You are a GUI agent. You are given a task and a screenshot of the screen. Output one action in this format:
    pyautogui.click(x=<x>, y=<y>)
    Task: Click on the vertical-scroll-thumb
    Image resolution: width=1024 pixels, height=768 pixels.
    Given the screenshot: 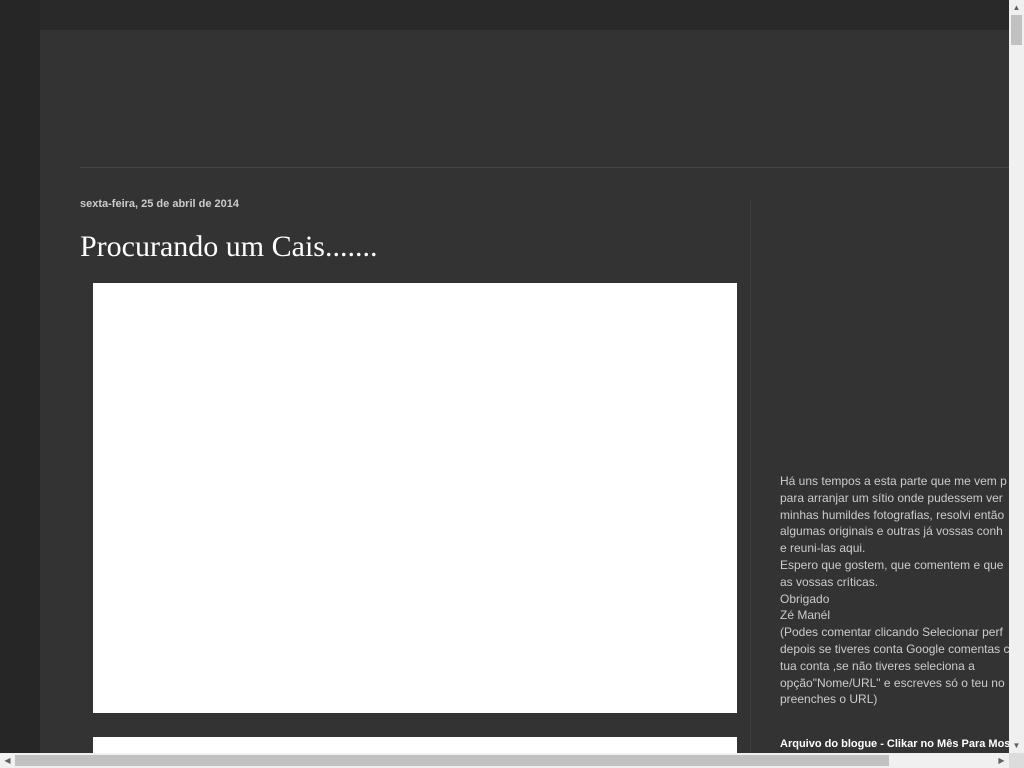 What is the action you would take?
    pyautogui.click(x=1016, y=30)
    